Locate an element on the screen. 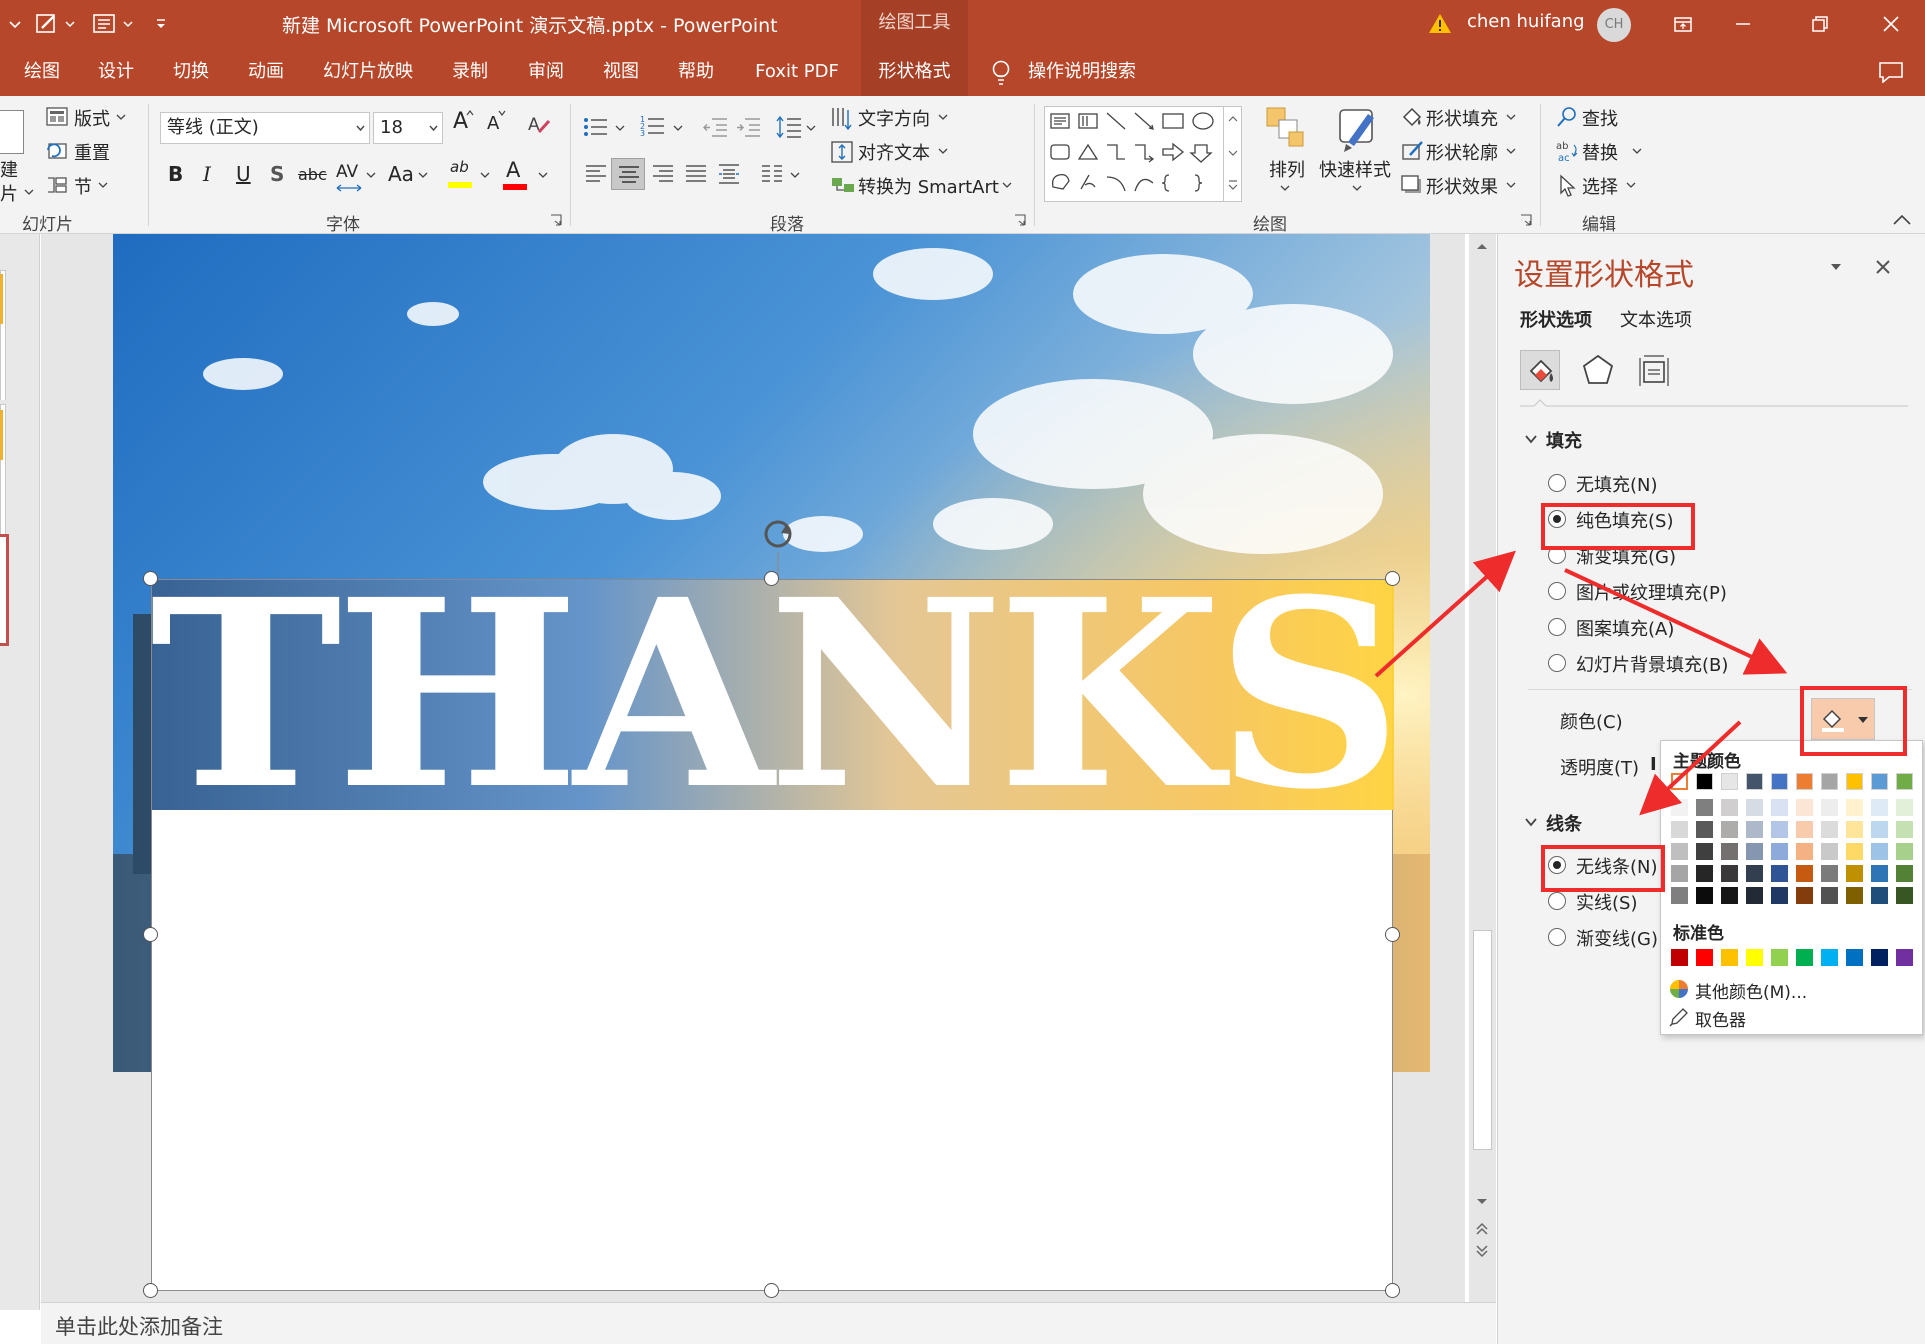 The image size is (1925, 1344). underline-button: U is located at coordinates (243, 174).